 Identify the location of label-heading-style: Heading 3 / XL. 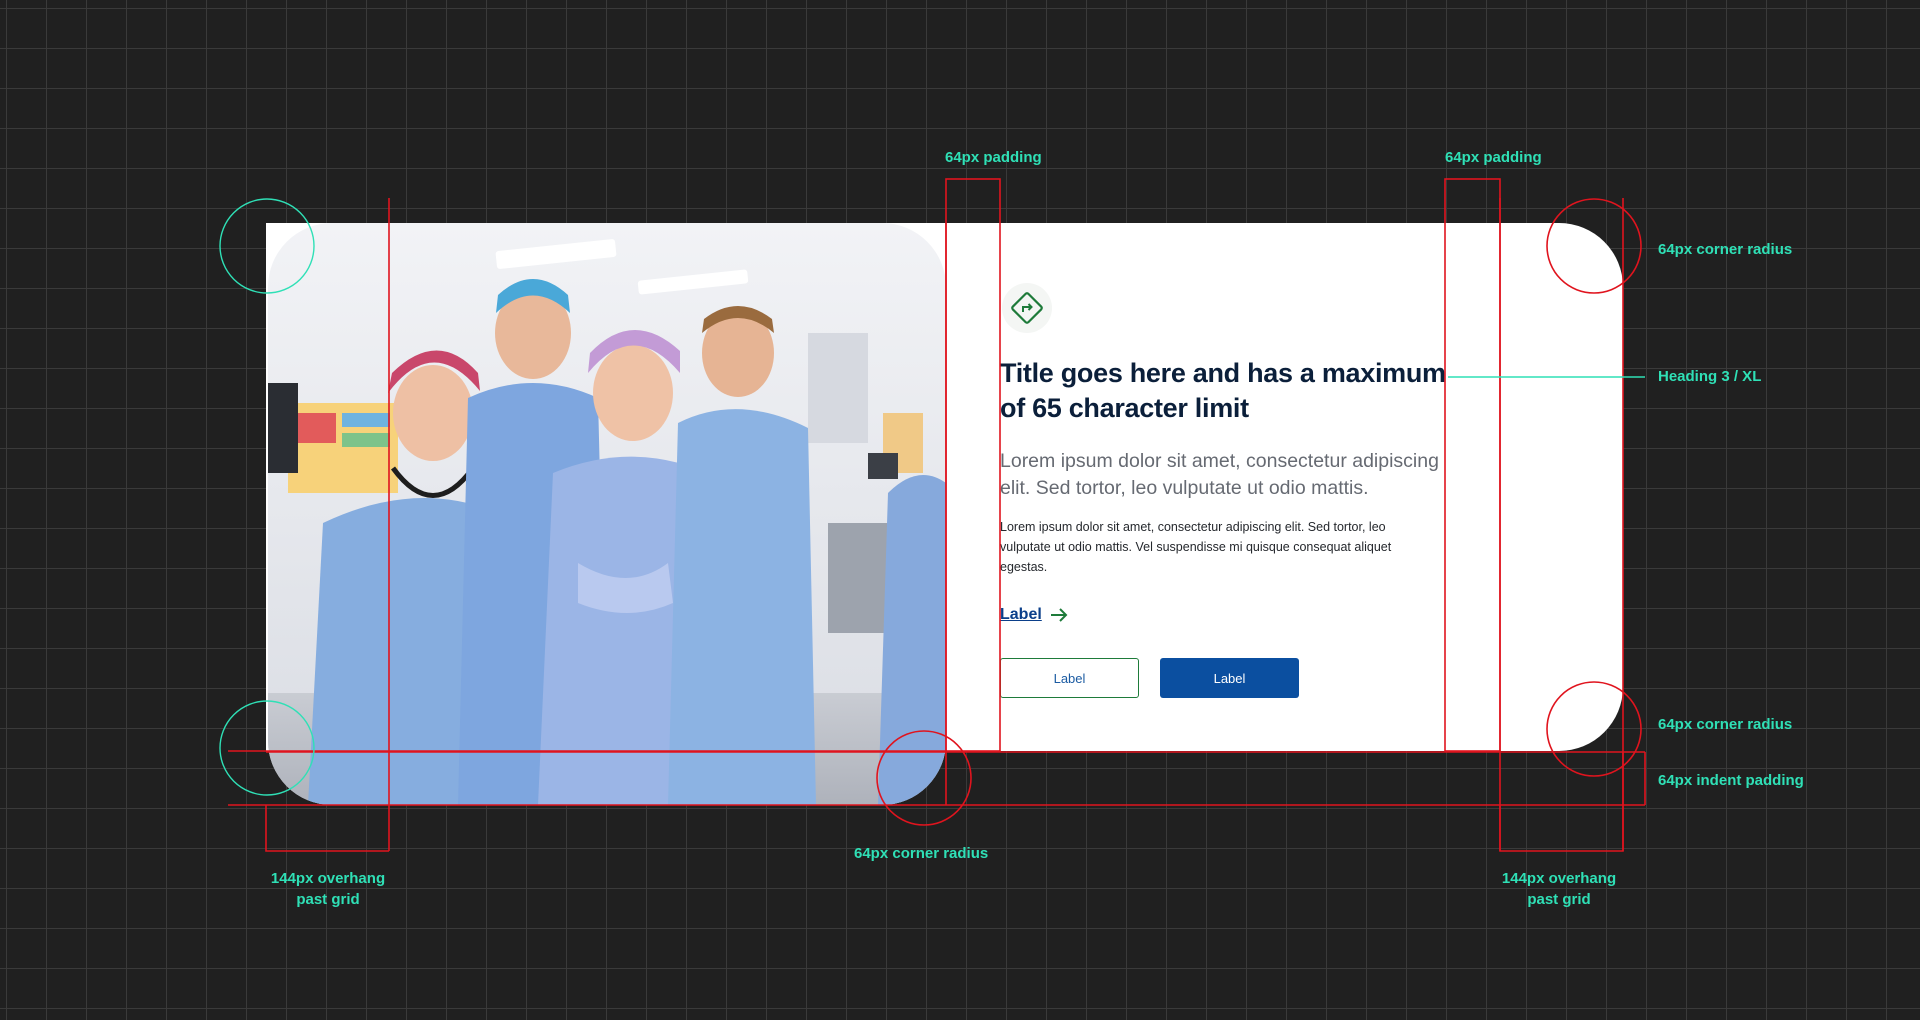
(1710, 376).